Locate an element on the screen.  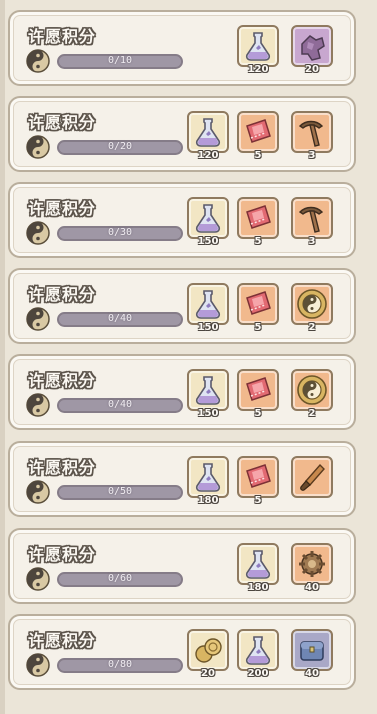
progress-text: 0/60 is located at coordinates (120, 578).